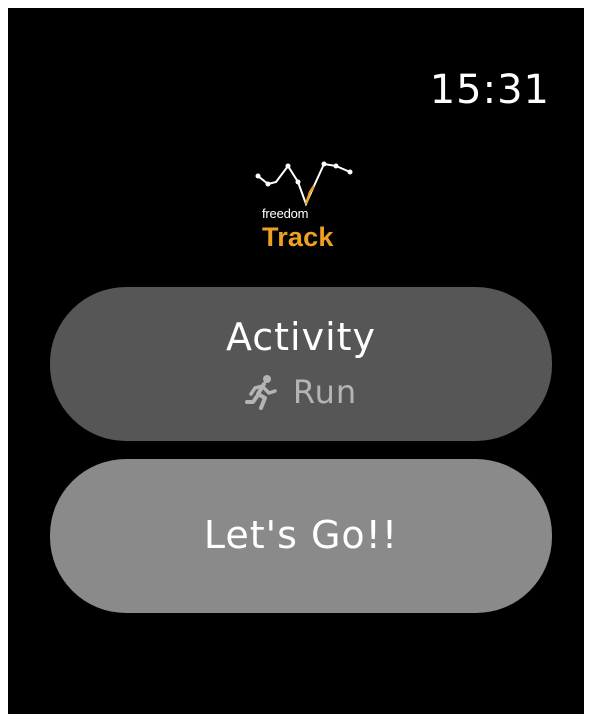 The width and height of the screenshot is (592, 722). What do you see at coordinates (298, 237) in the screenshot?
I see `logo-product-text: Track` at bounding box center [298, 237].